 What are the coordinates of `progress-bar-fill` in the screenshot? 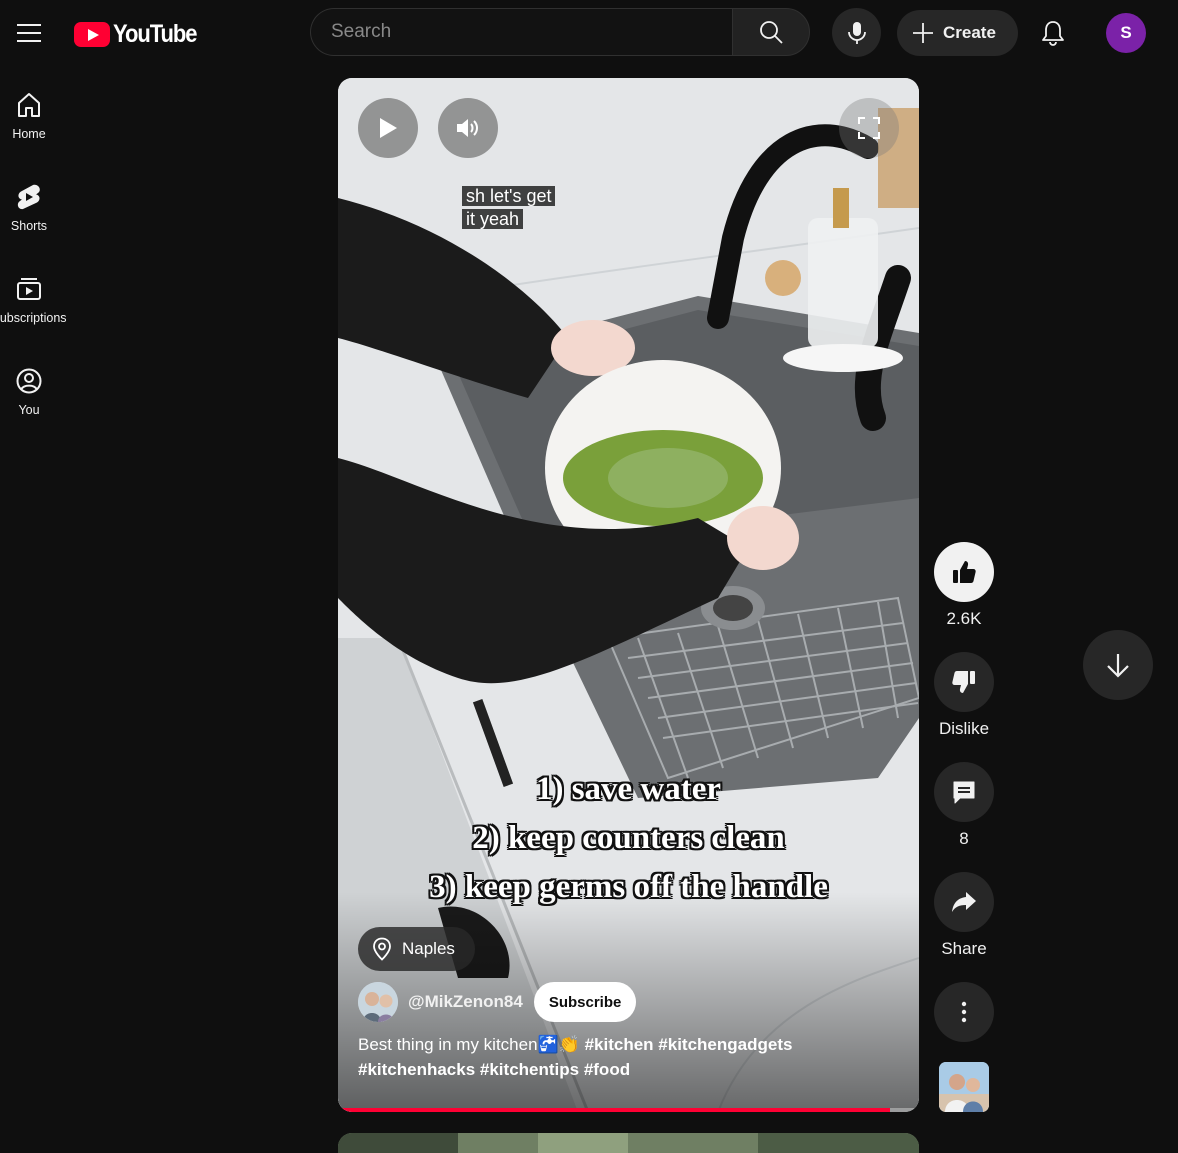 It's located at (614, 1110).